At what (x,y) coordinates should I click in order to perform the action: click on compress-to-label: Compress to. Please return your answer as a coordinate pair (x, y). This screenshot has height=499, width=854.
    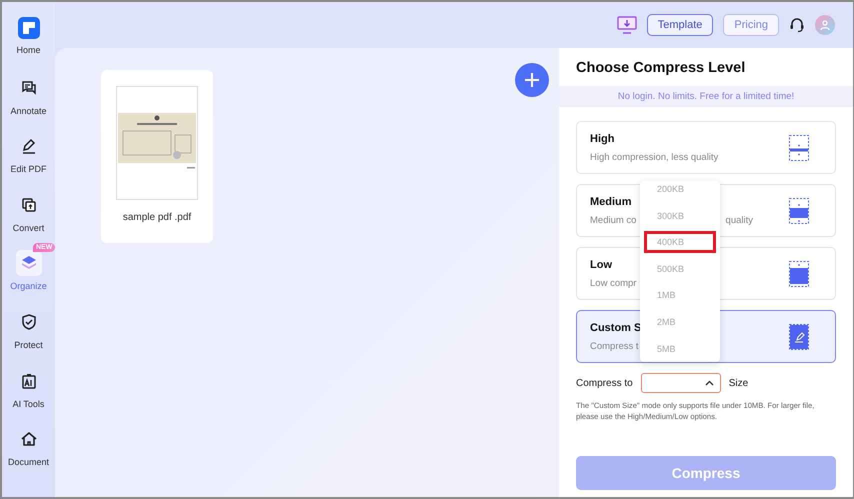
    Looking at the image, I should click on (604, 383).